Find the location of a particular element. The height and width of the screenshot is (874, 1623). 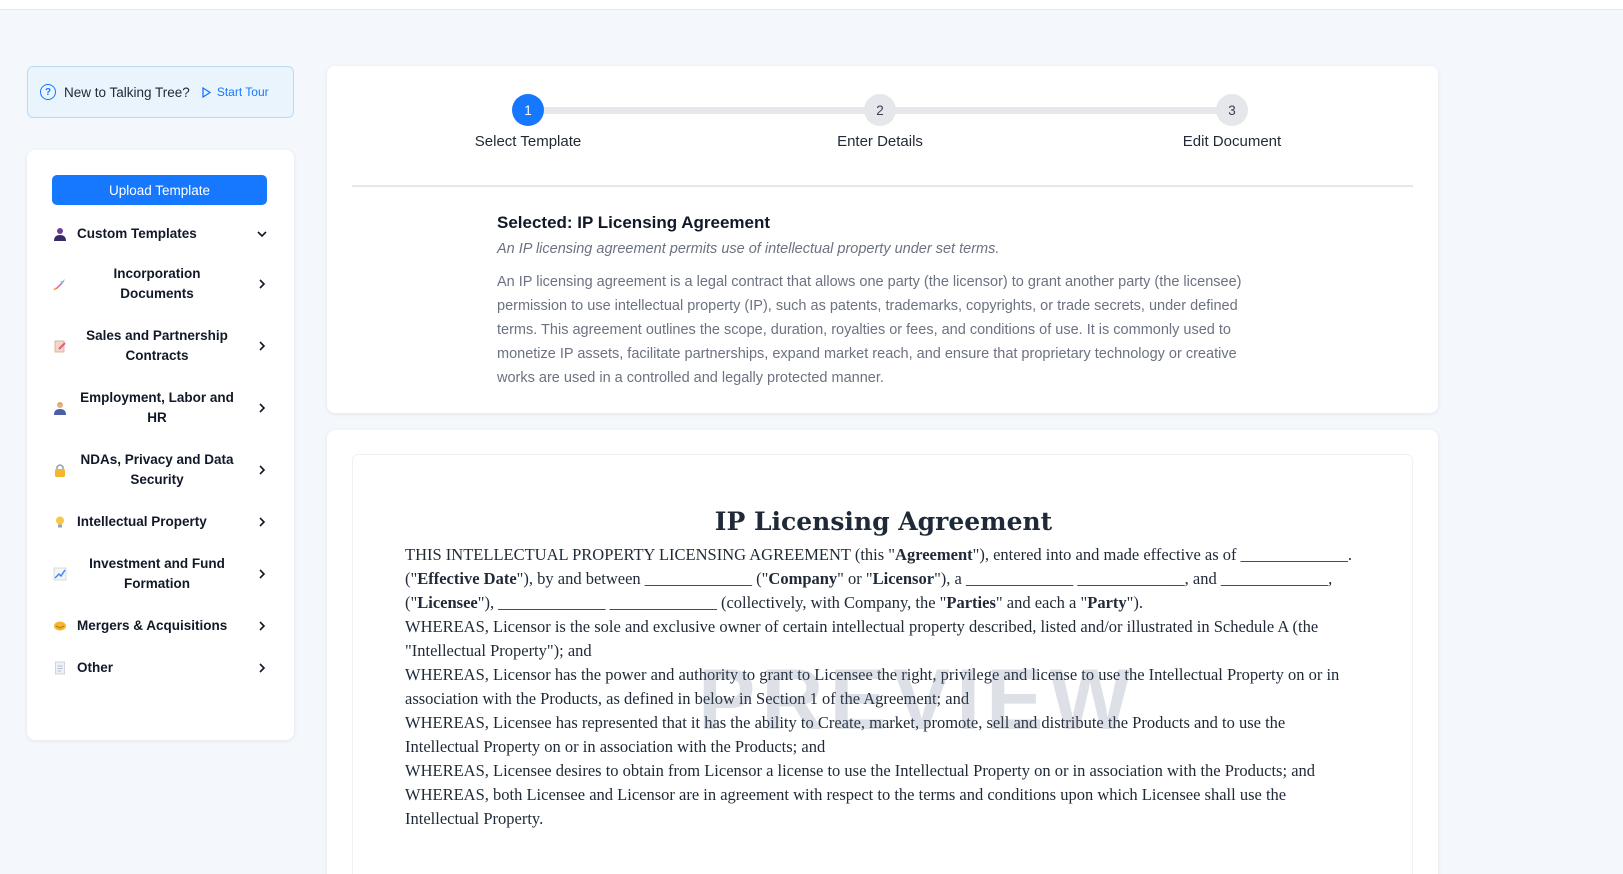

category-employment-labor-hr: Employment, Labor and HR is located at coordinates (160, 408).